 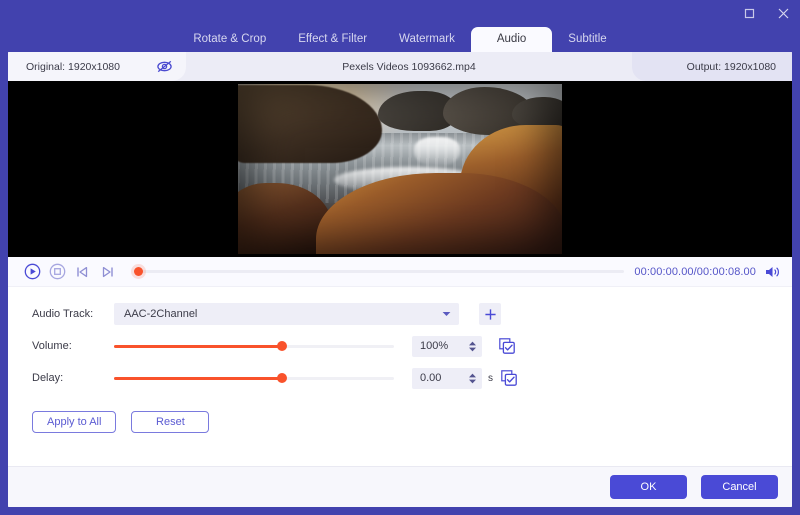 I want to click on progress-track, so click(x=379, y=271).